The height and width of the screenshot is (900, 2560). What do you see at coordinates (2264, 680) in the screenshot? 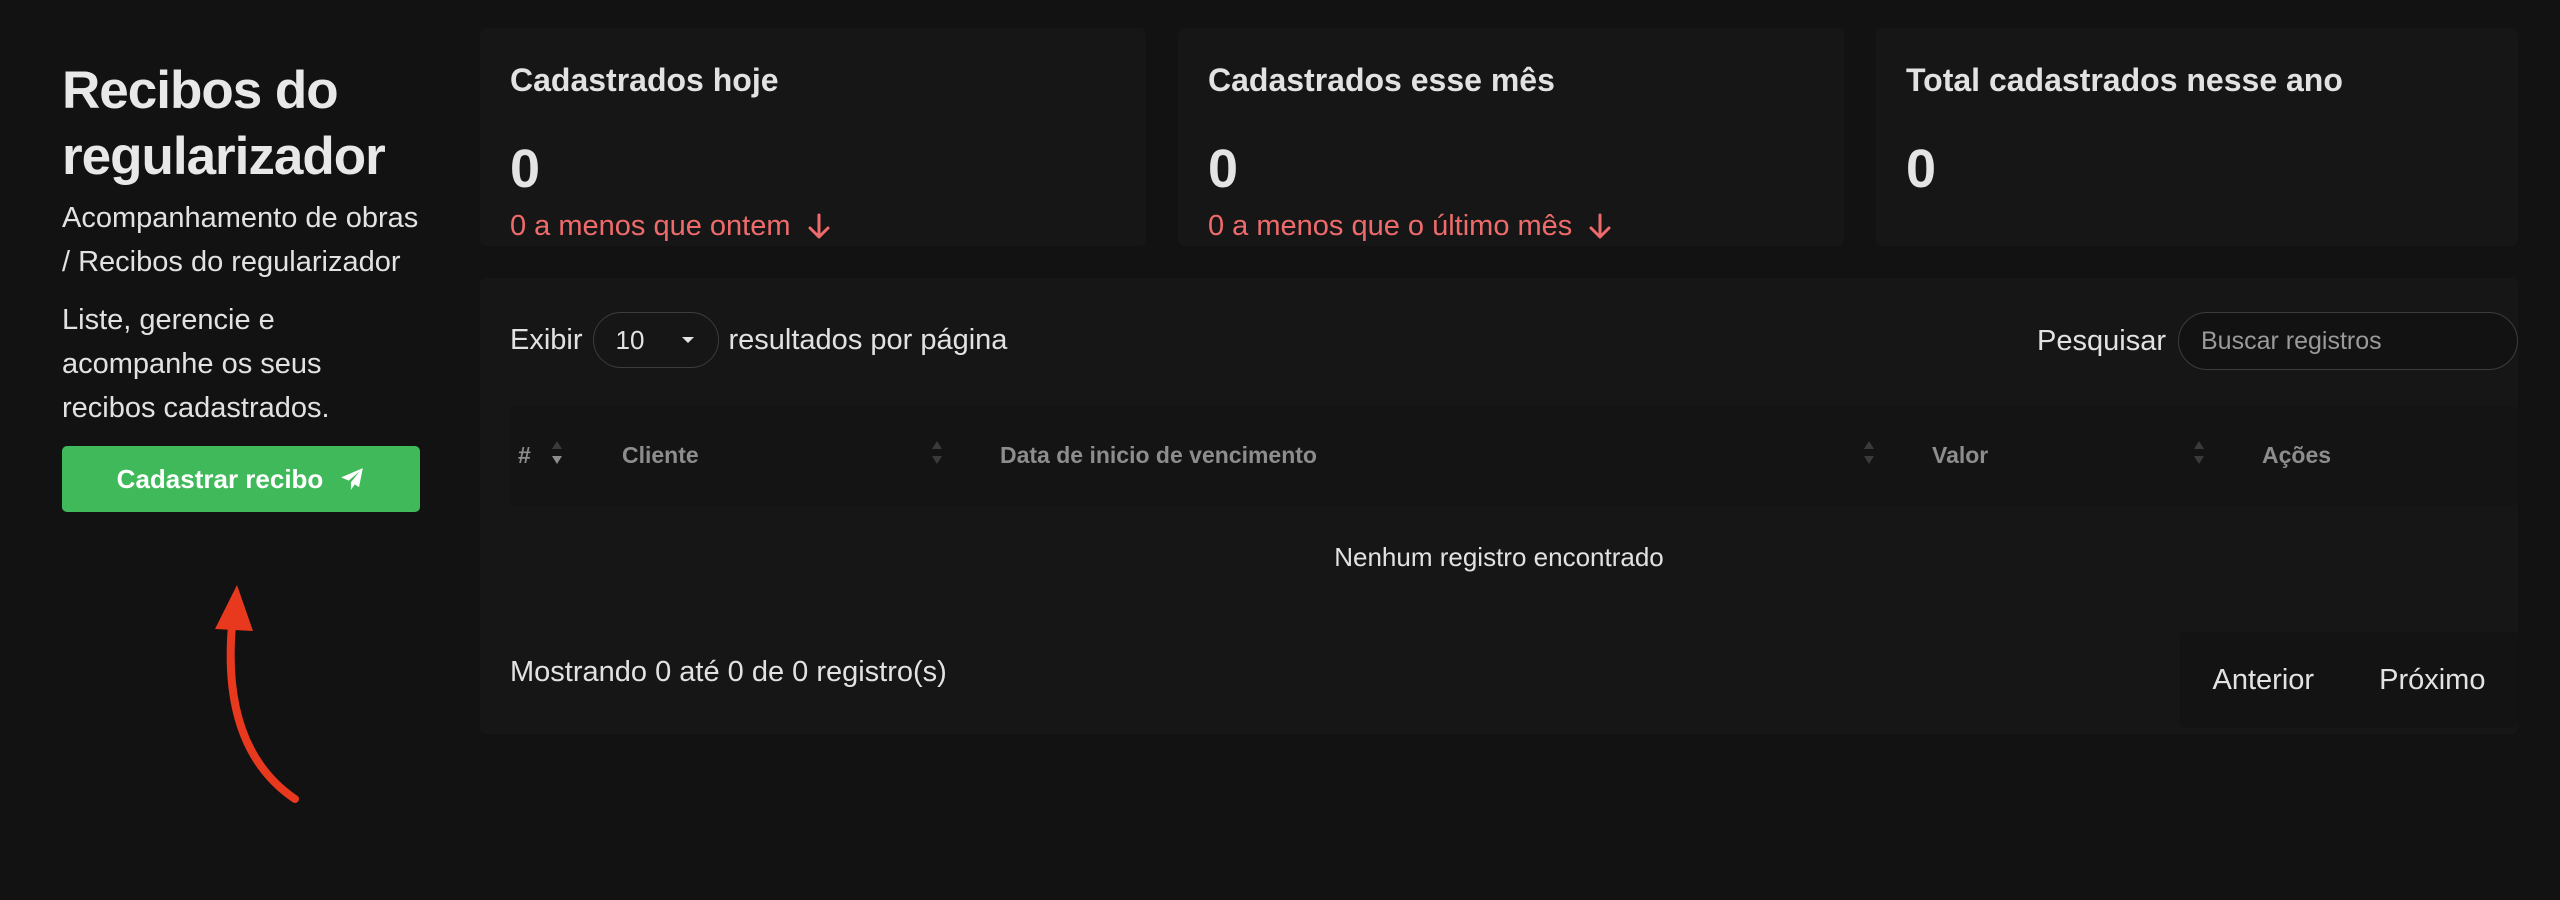
I see `previous-page-button: Anterior` at bounding box center [2264, 680].